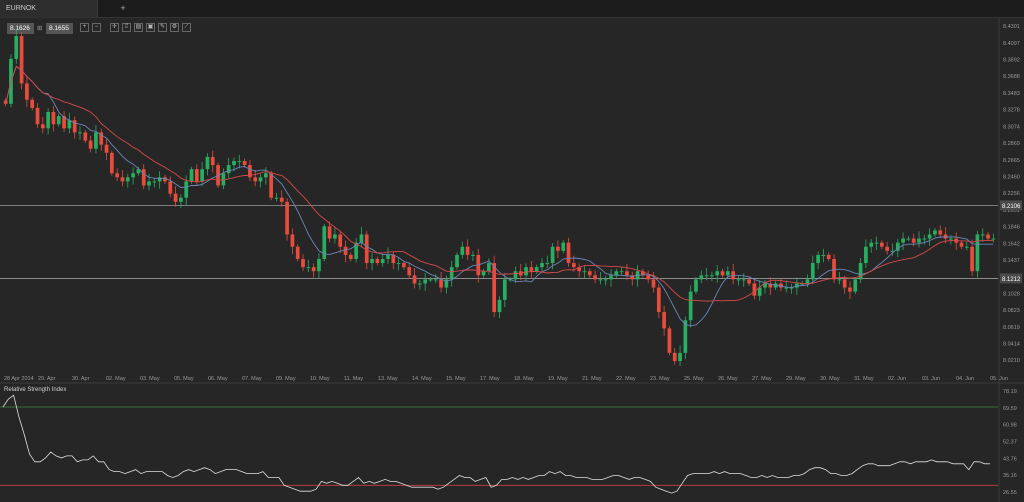  What do you see at coordinates (965, 379) in the screenshot?
I see `date-tick-label: 04. Jun` at bounding box center [965, 379].